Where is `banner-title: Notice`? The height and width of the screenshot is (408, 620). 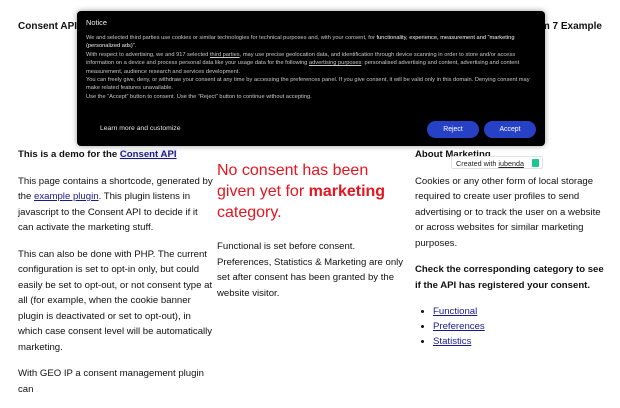
banner-title: Notice is located at coordinates (96, 22).